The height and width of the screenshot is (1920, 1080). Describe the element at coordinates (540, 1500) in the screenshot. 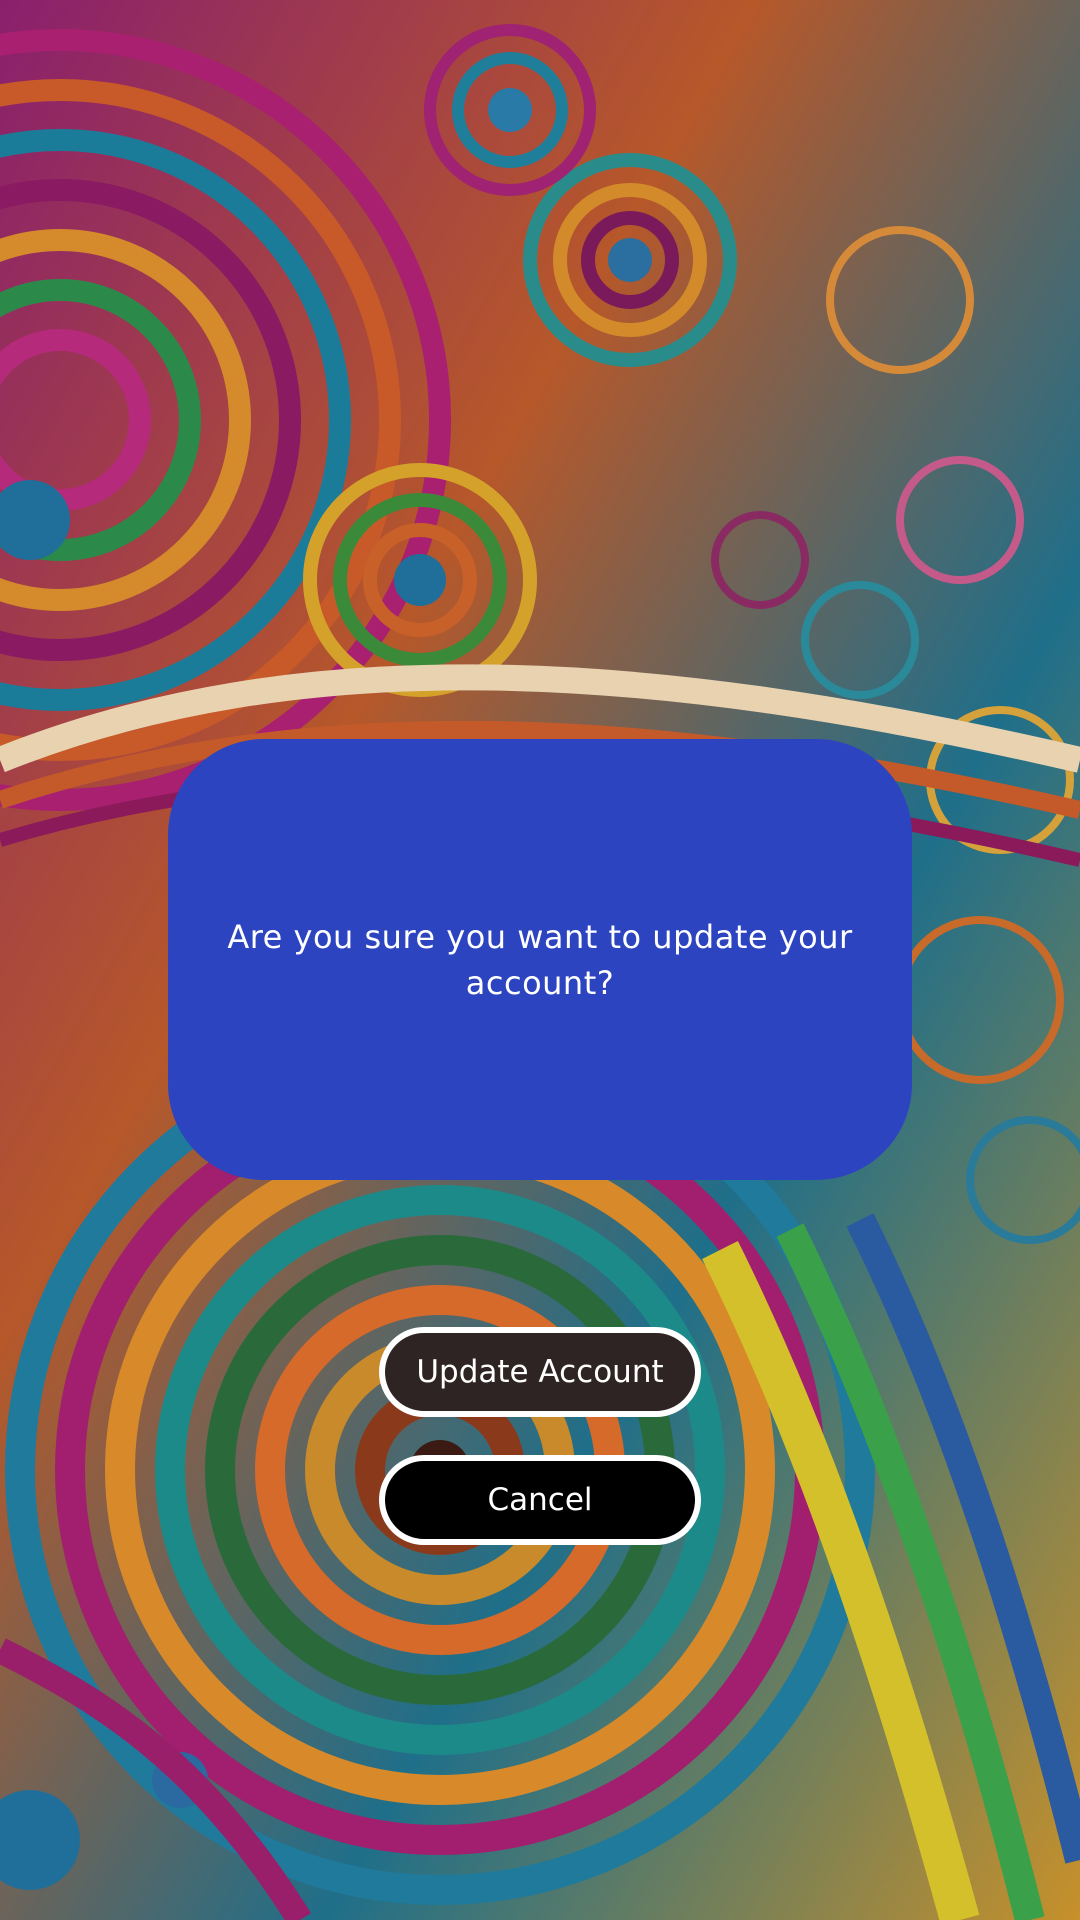

I see `cancel-button: Cancel` at that location.